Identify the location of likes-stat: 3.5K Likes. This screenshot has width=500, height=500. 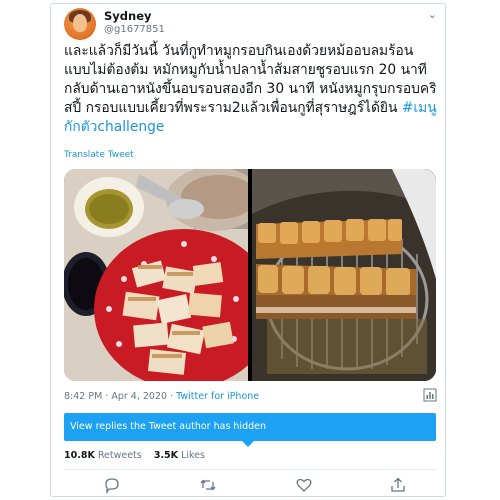
(179, 455).